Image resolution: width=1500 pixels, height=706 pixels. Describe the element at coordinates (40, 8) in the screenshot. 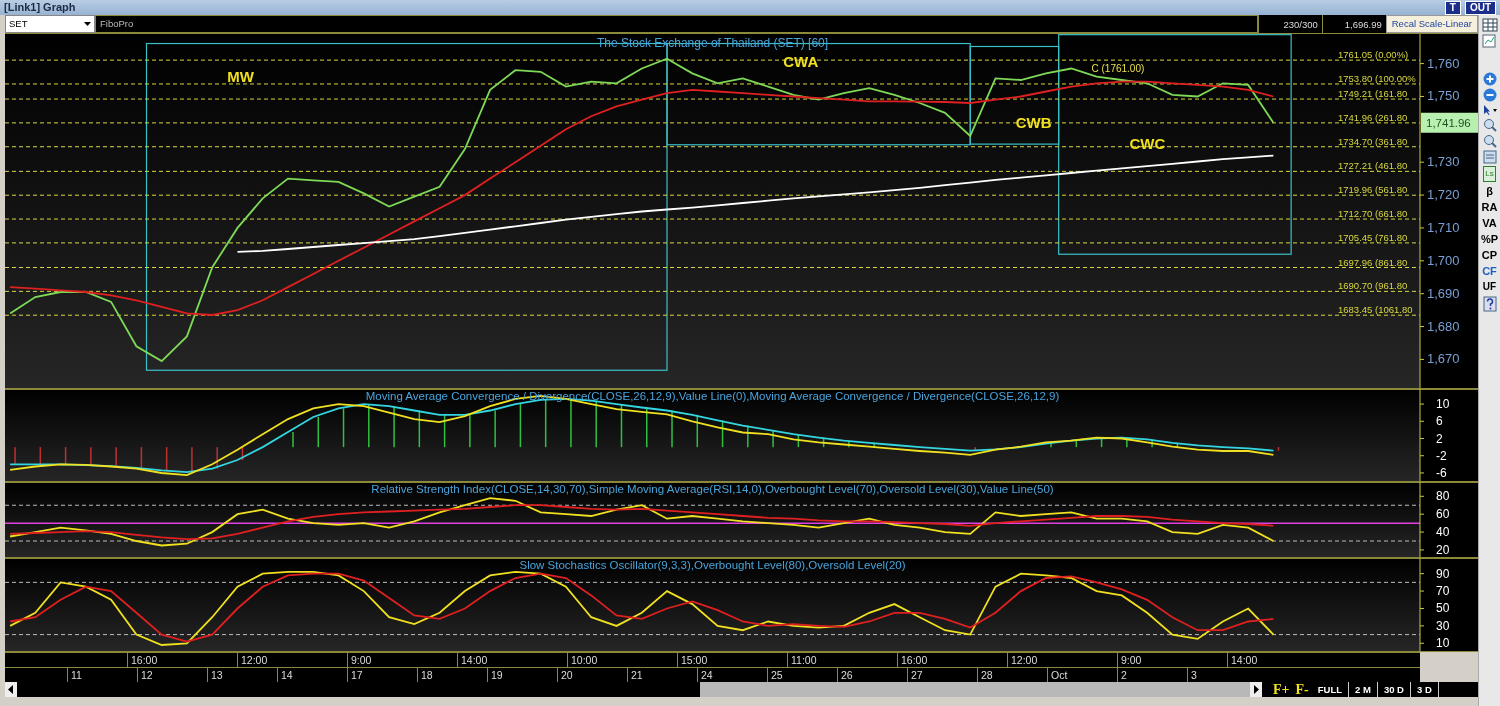

I see `window-title: [Link1] Graph` at that location.